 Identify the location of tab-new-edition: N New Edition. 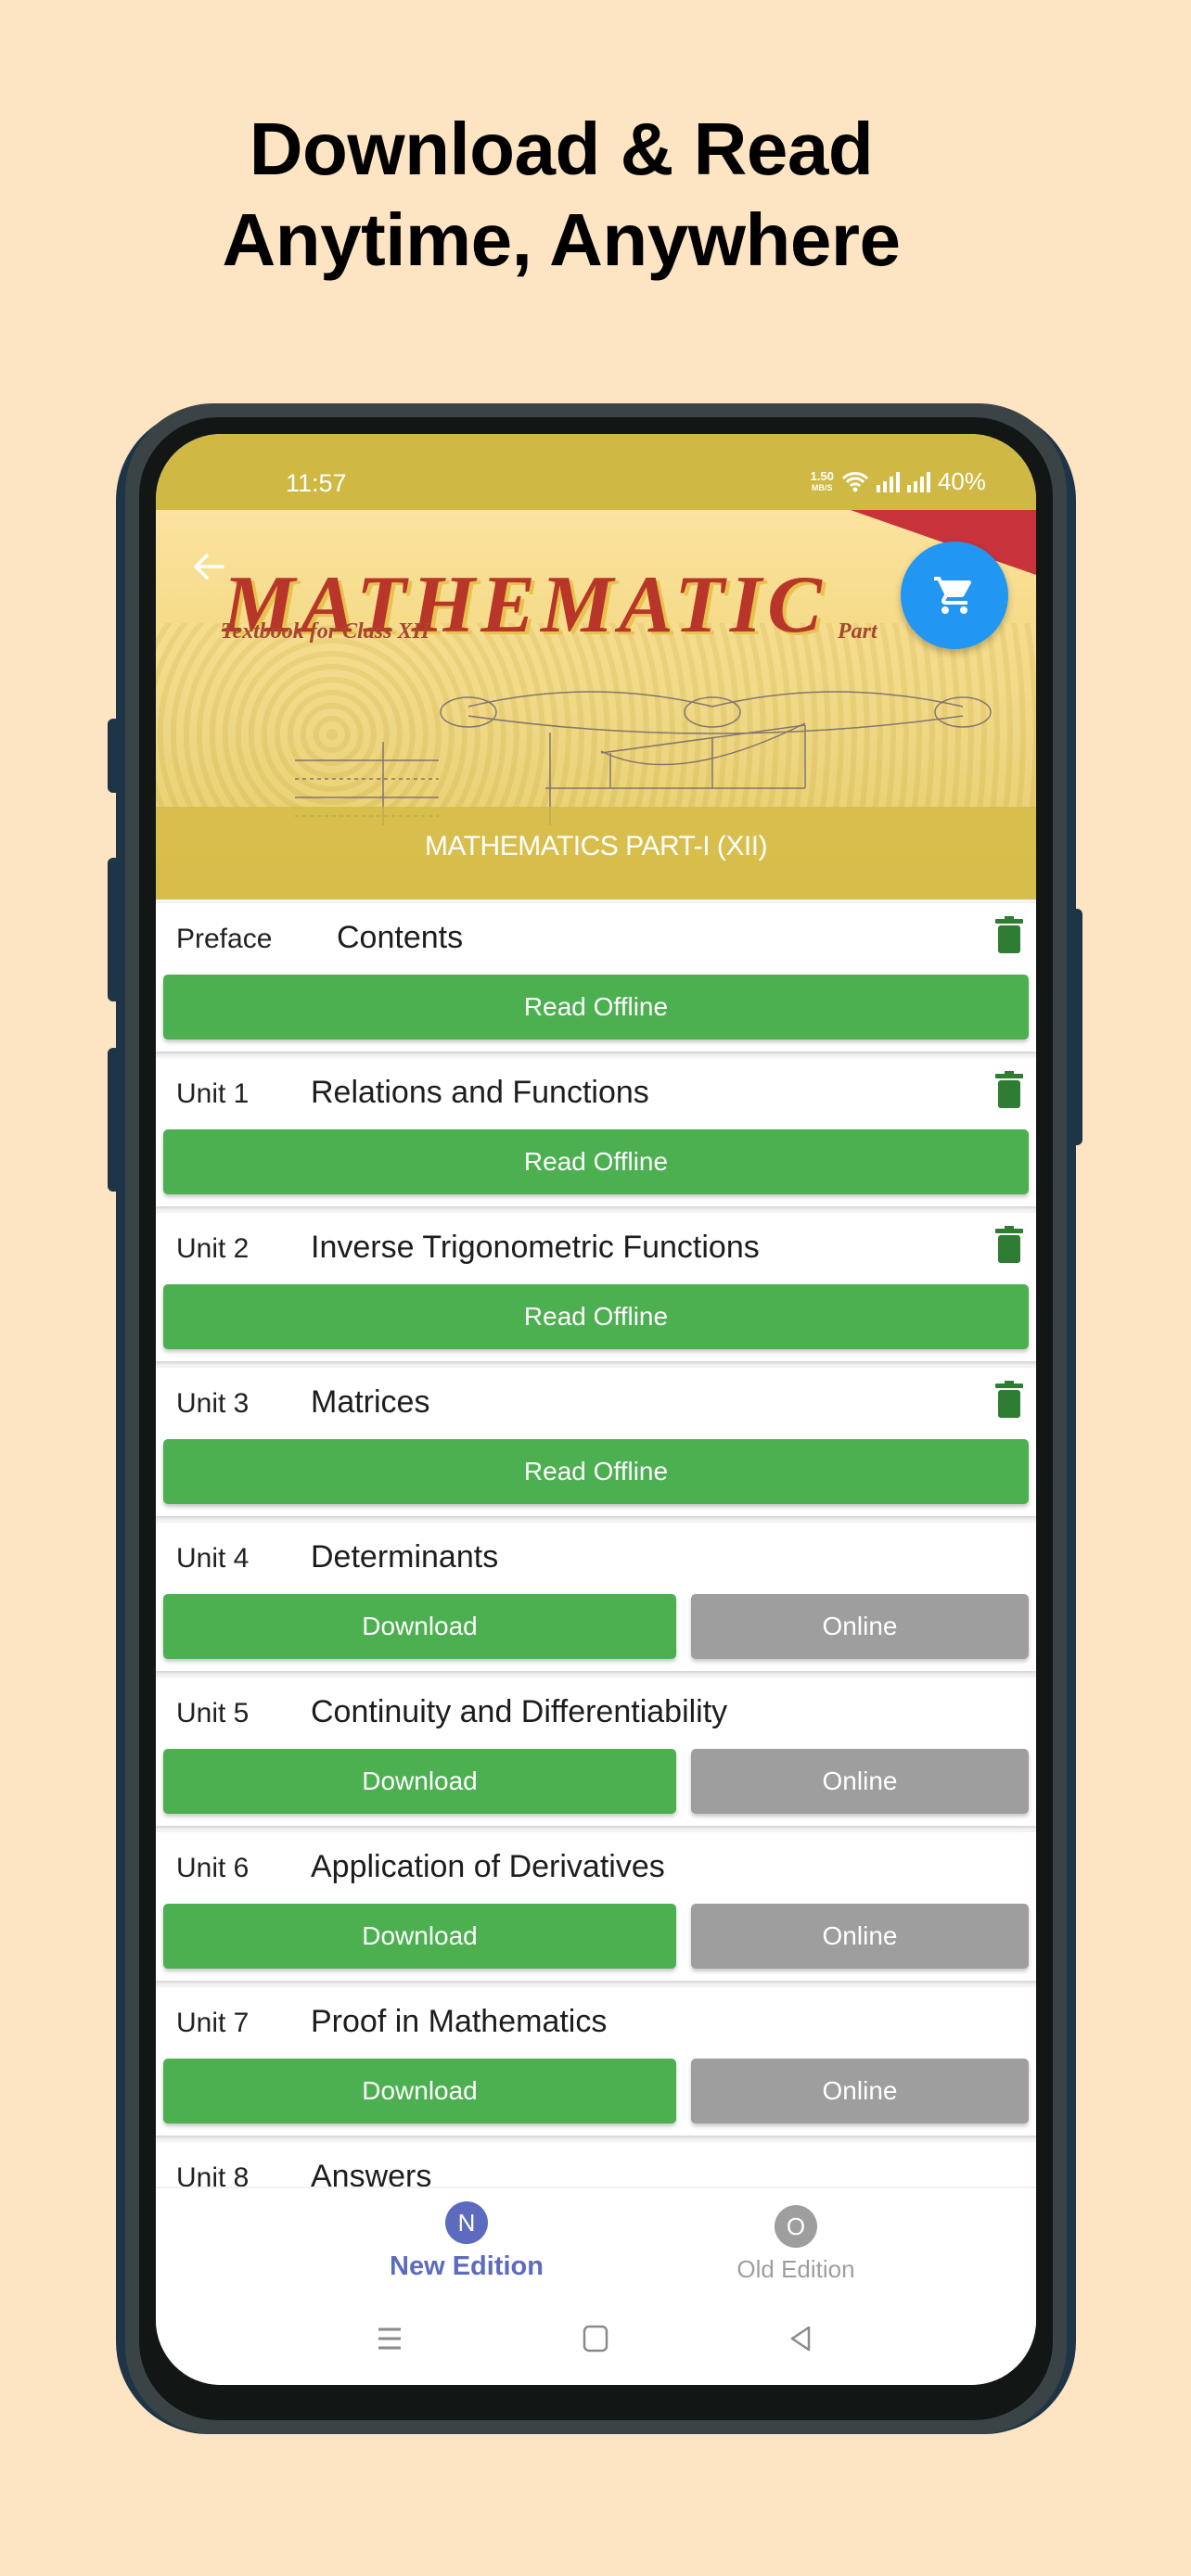
(466, 2241).